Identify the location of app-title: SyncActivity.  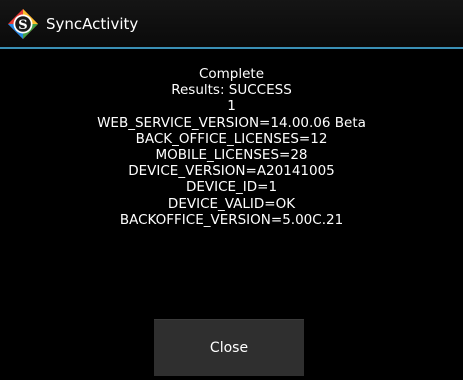
(92, 24).